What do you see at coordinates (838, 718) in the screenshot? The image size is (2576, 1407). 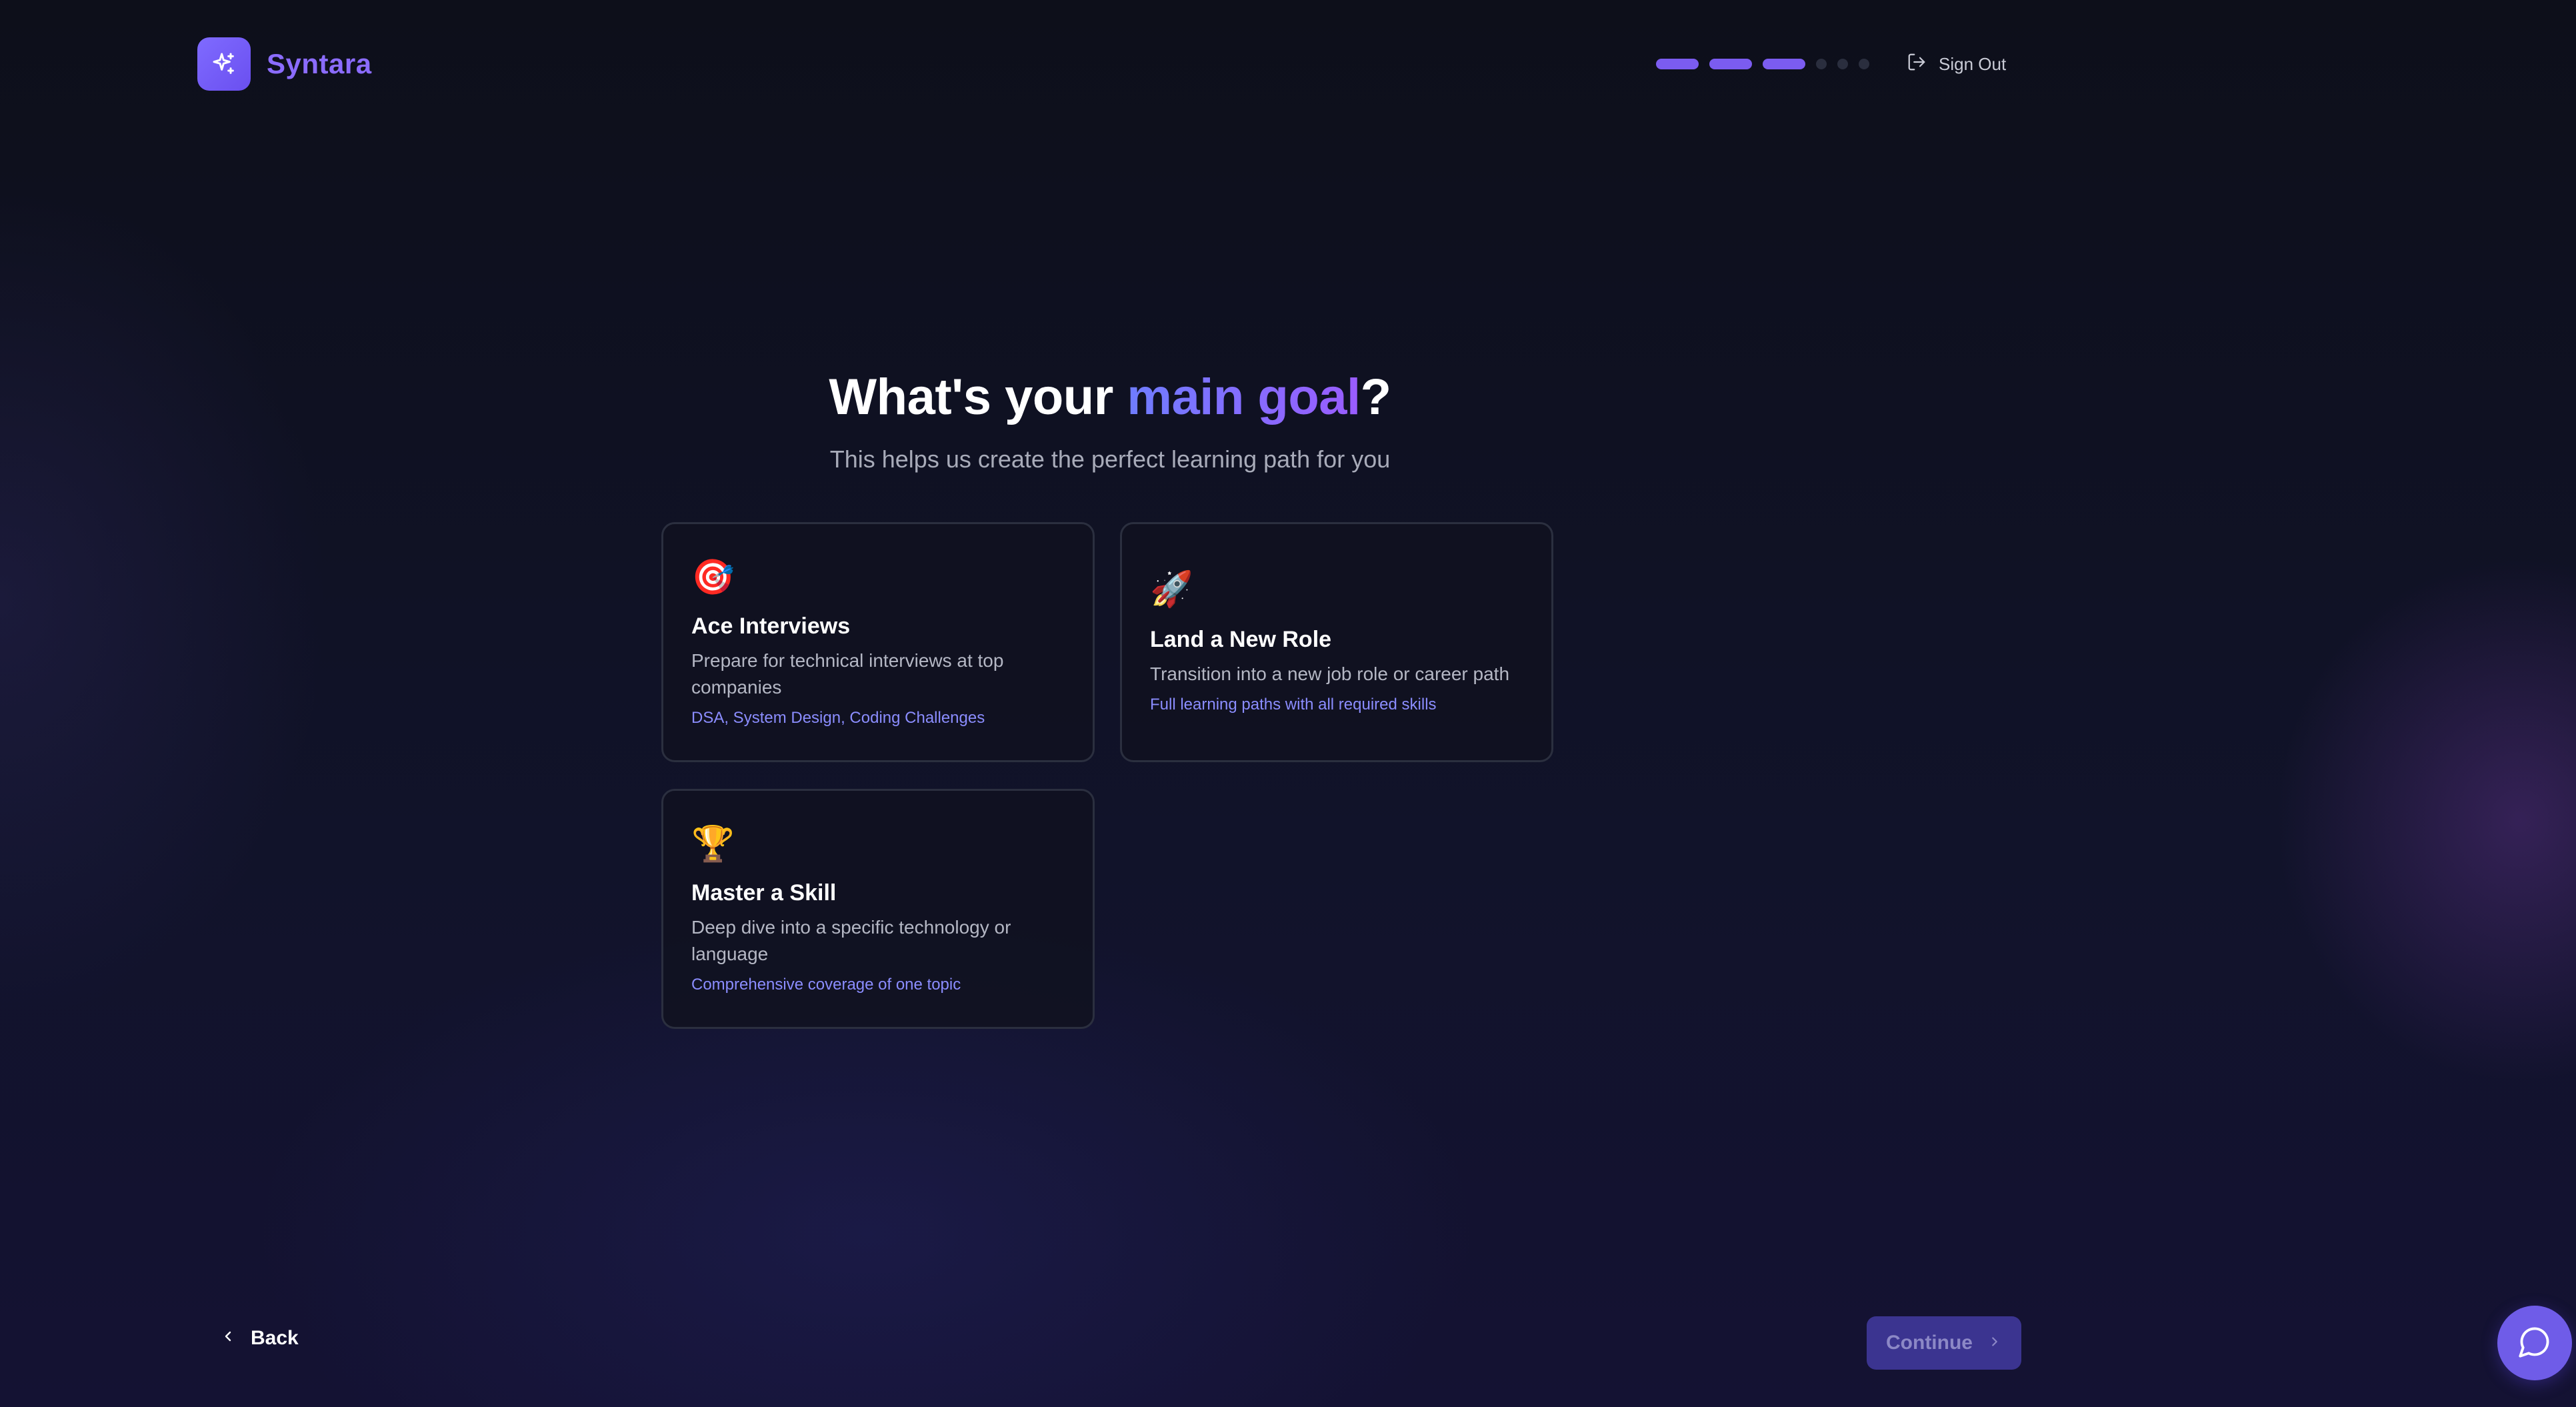 I see `goal-tags: DSA, System Design, Coding Challenges` at bounding box center [838, 718].